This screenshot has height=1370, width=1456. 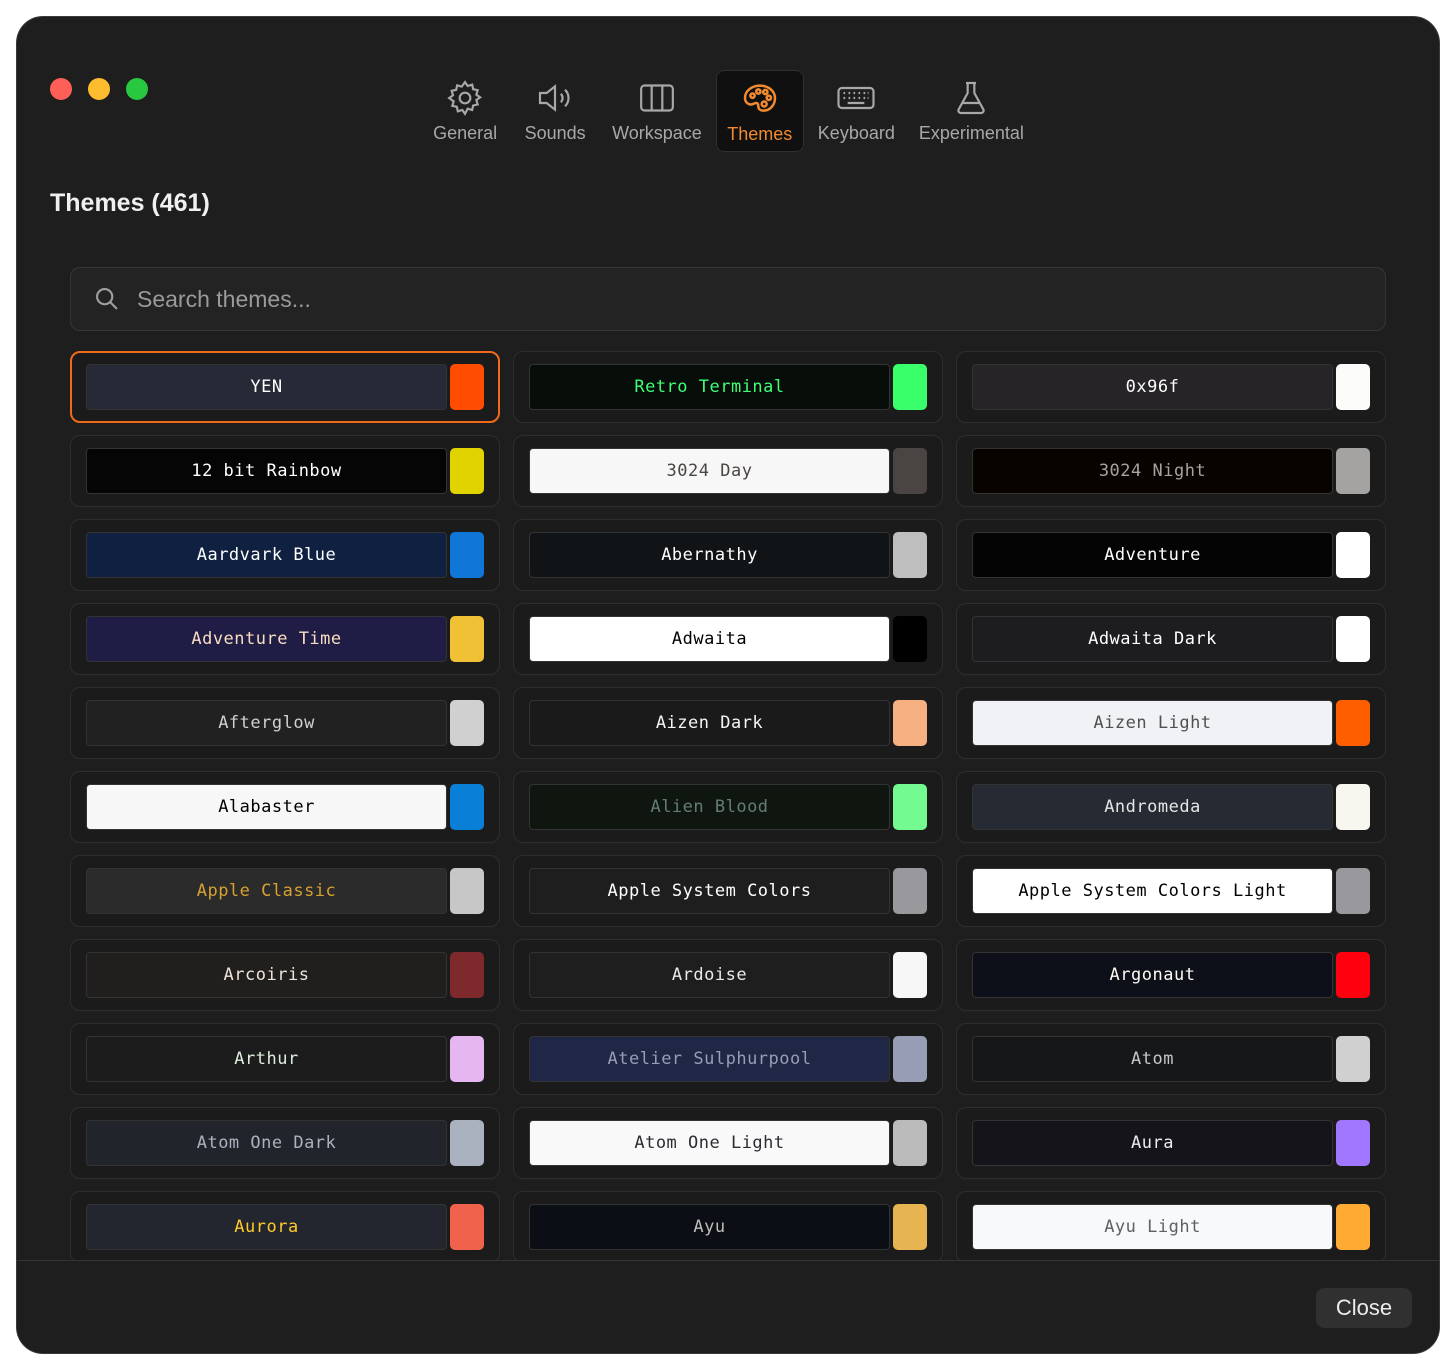 I want to click on theme-card: YEN, so click(x=285, y=387).